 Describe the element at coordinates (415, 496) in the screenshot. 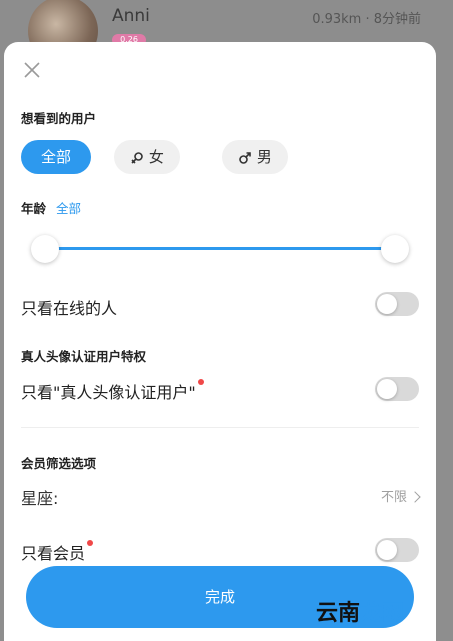

I see `chevron-right-icon` at that location.